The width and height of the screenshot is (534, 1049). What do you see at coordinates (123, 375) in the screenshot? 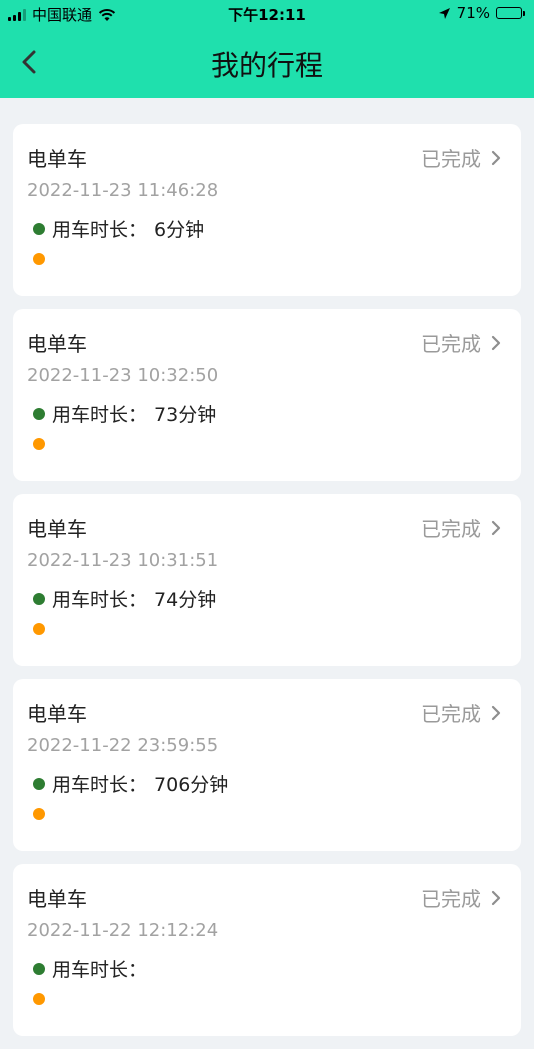
I see `trip-time: 2022-11-23 10:32:50` at bounding box center [123, 375].